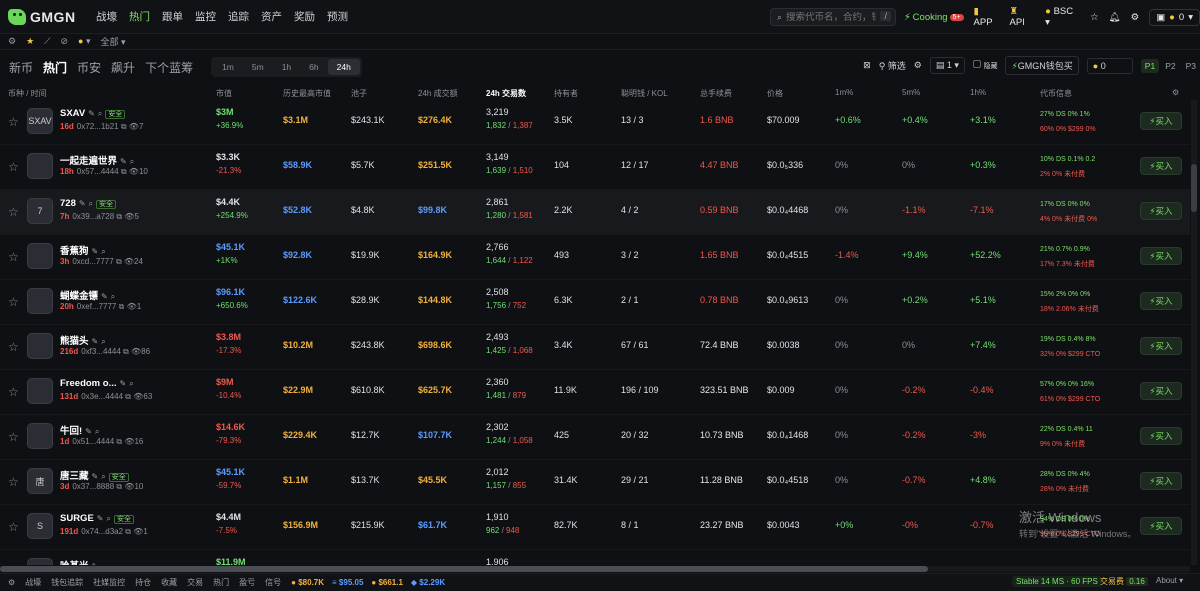 The height and width of the screenshot is (591, 1200). I want to click on footer-item-3: 持仓, so click(143, 582).